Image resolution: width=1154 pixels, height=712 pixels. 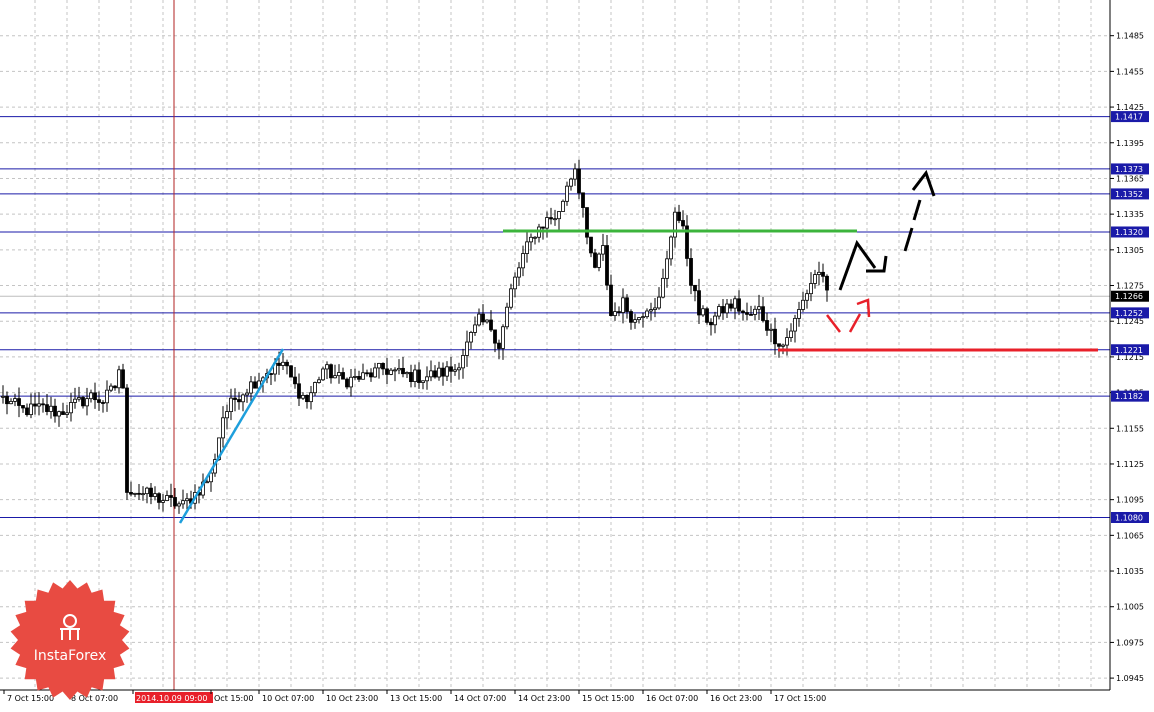 I want to click on time-tick-label: 7 Oct 15:00, so click(x=30, y=698).